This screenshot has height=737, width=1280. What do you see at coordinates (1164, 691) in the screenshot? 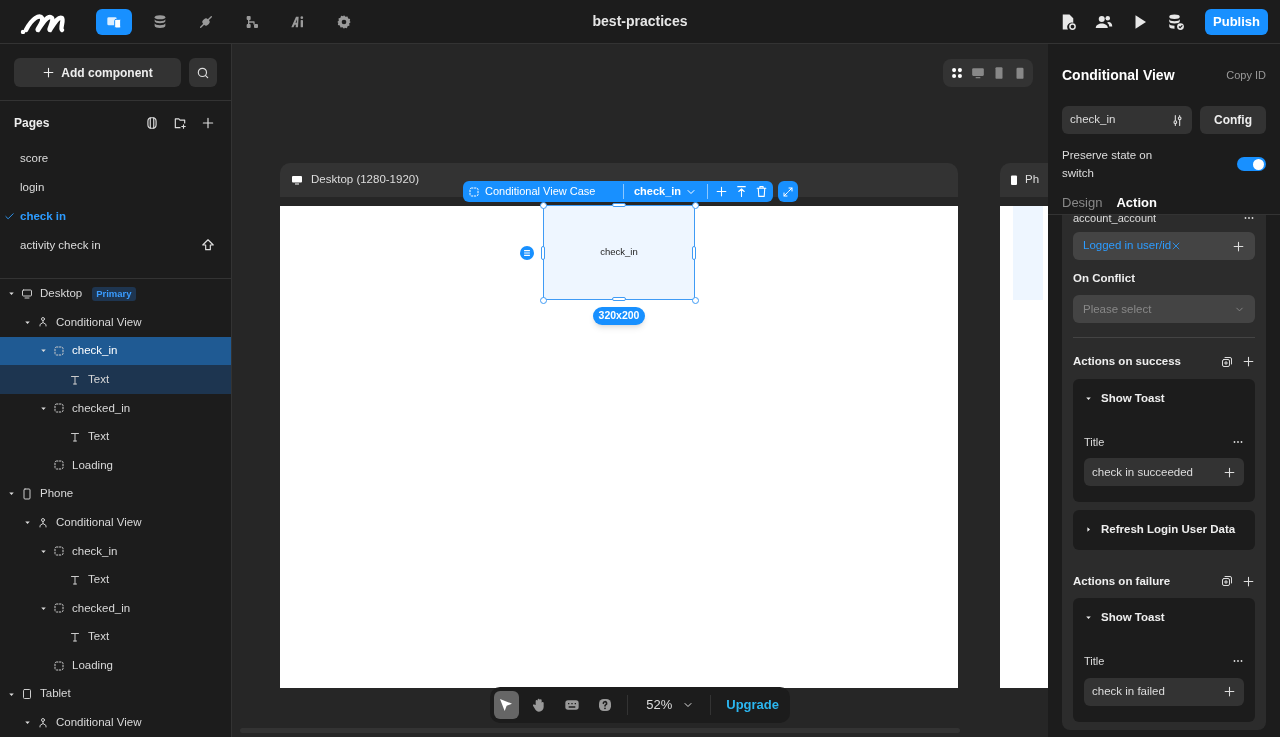
I see `title-field: check in failed` at bounding box center [1164, 691].